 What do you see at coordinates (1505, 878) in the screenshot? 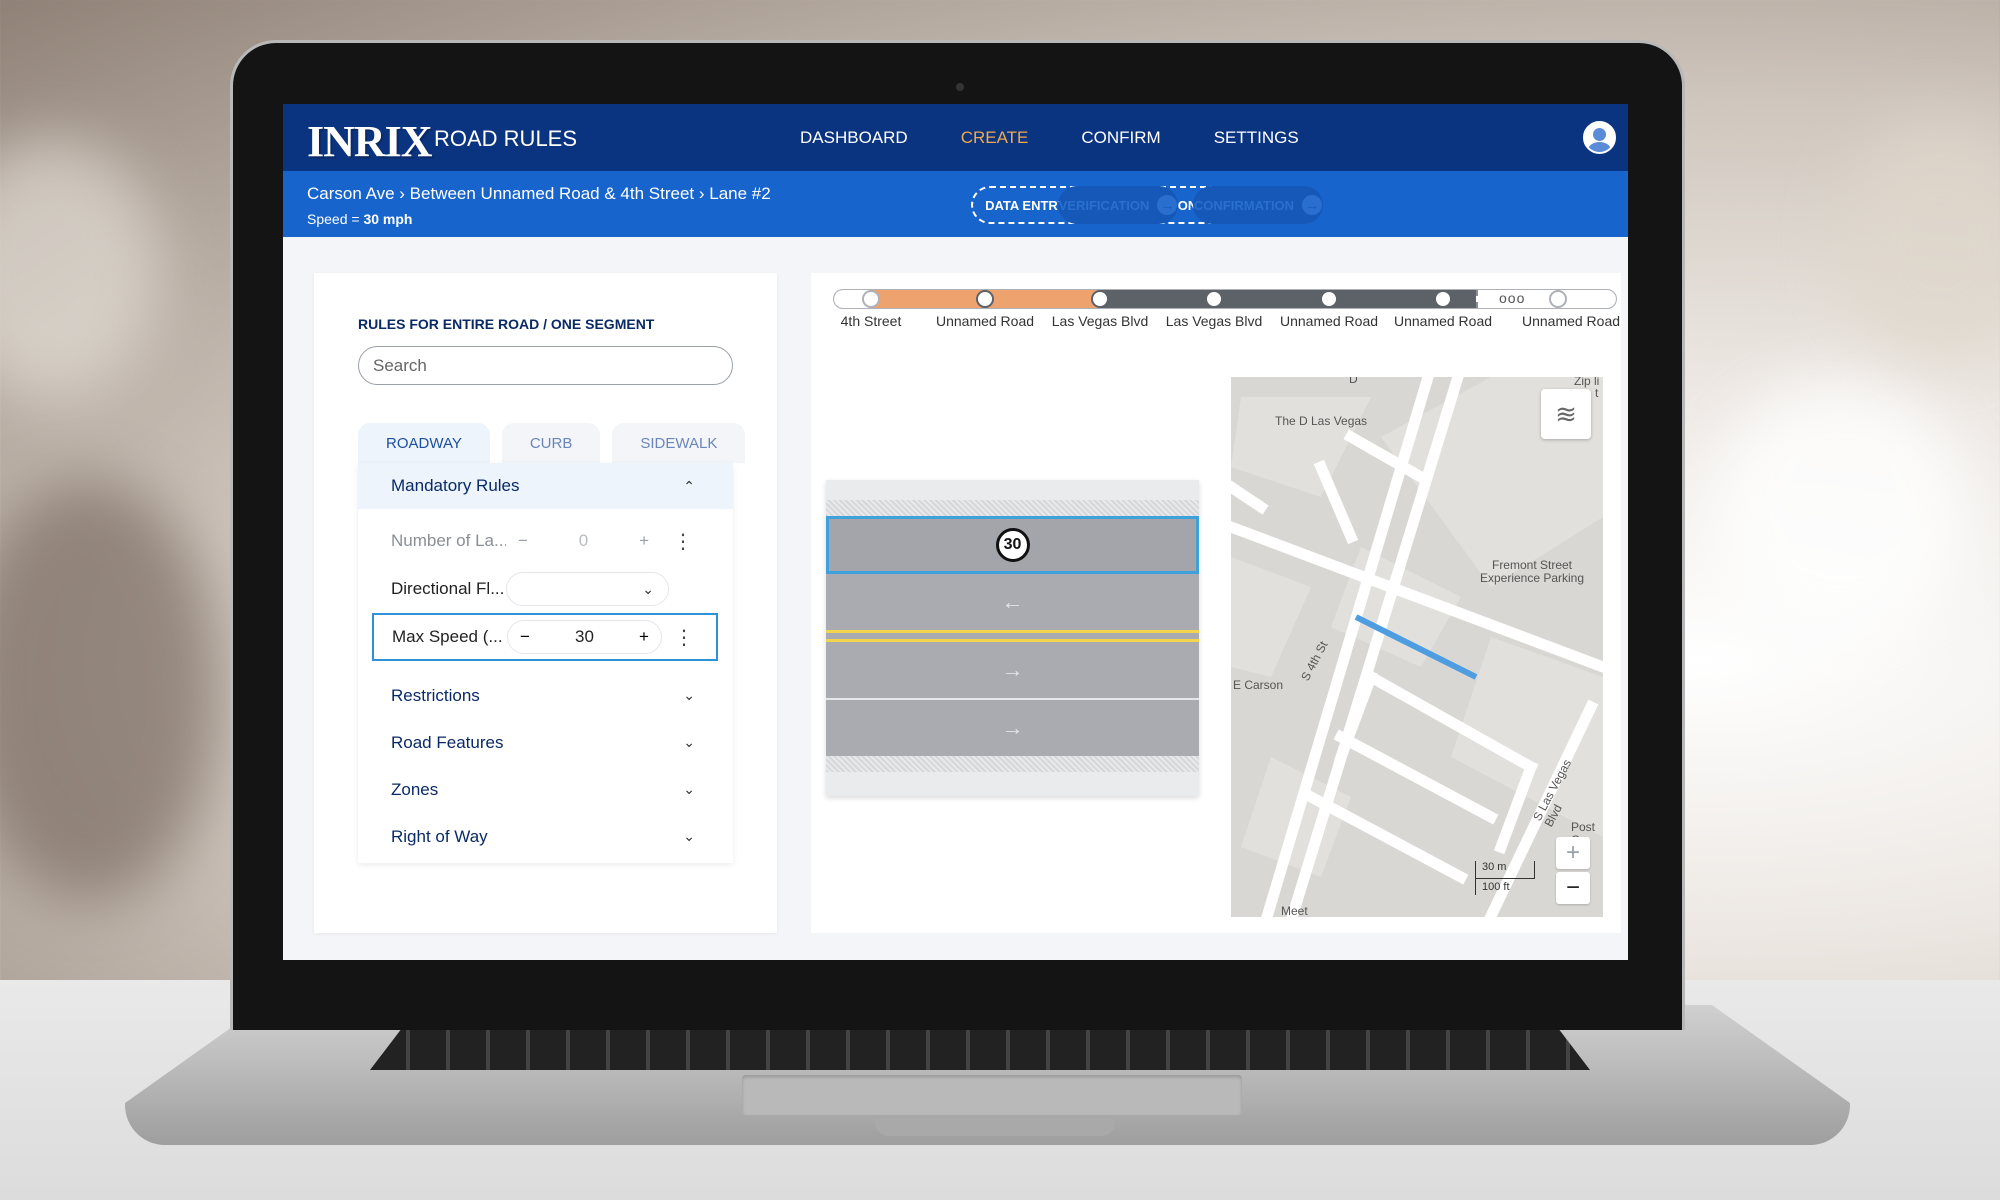
I see `map-scale: 30 m 100 ft` at bounding box center [1505, 878].